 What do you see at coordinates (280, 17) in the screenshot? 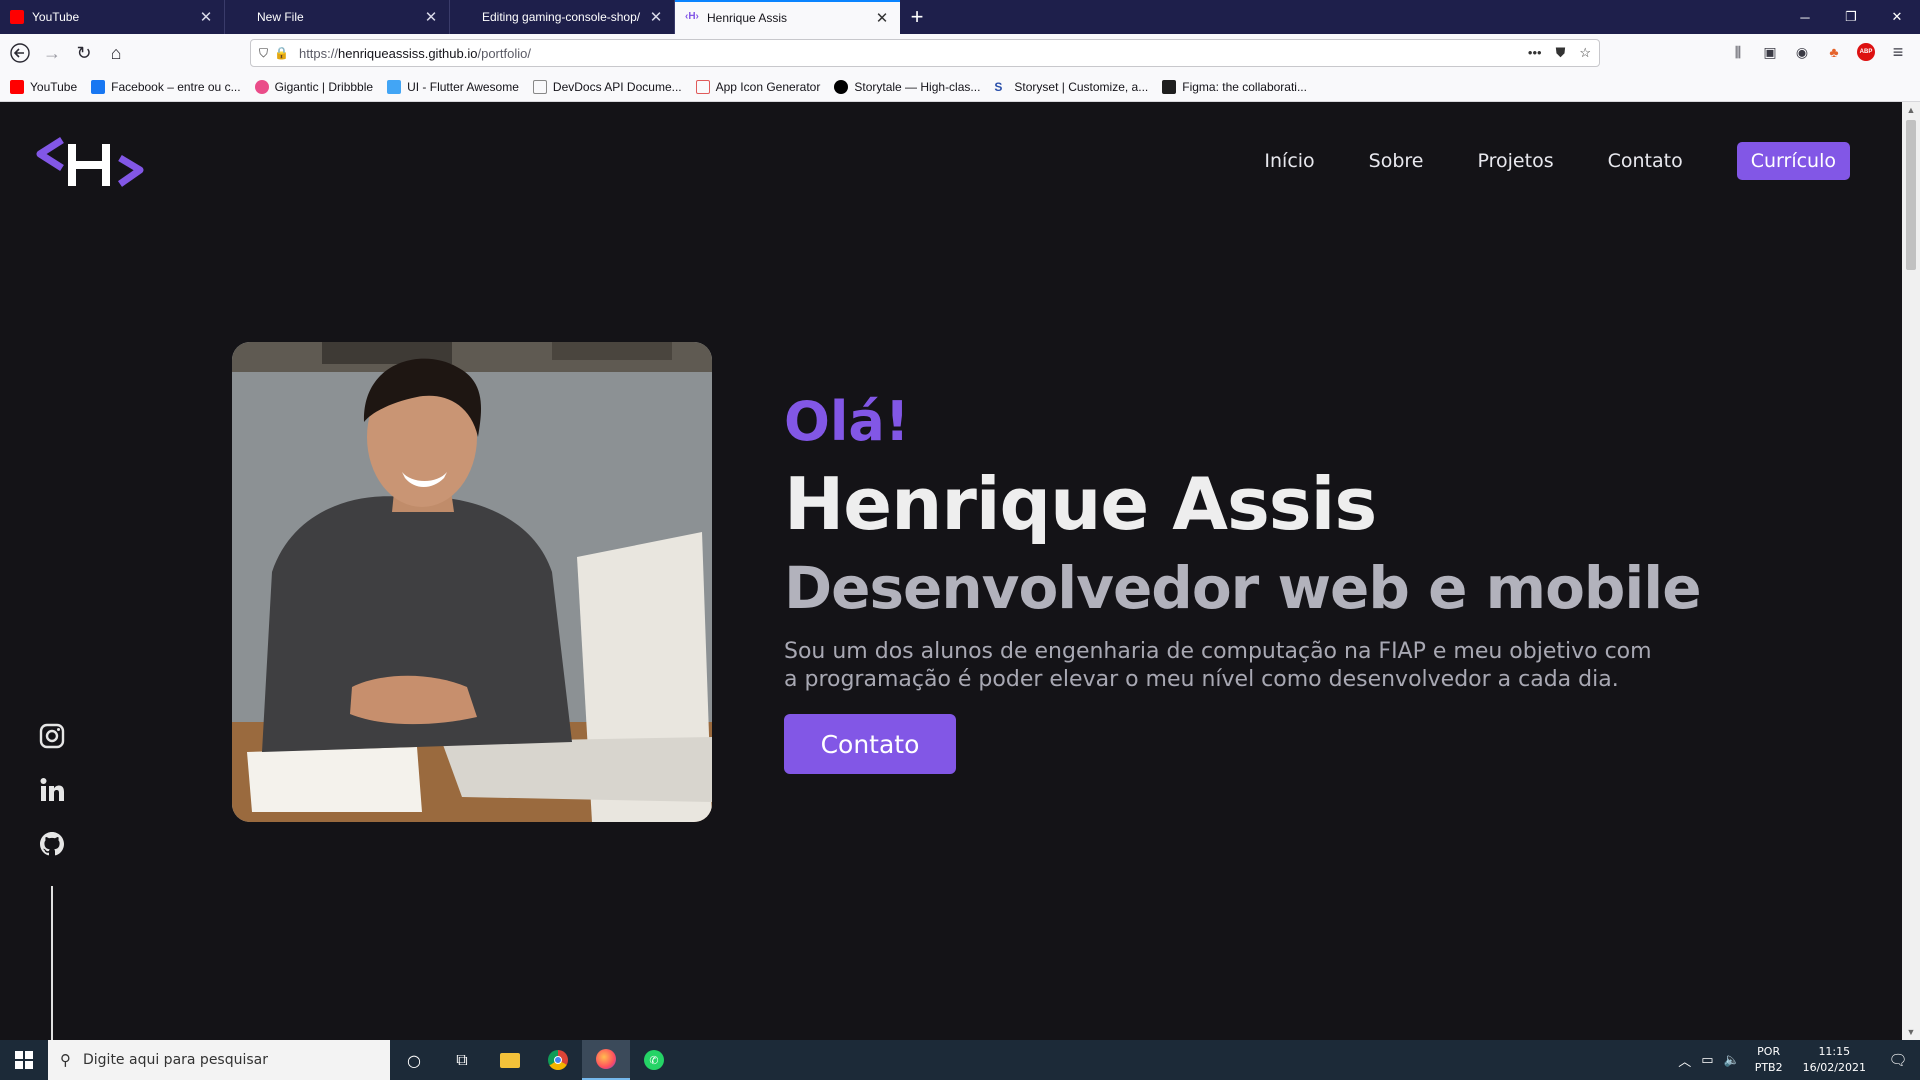
I see `tab-title: New File` at bounding box center [280, 17].